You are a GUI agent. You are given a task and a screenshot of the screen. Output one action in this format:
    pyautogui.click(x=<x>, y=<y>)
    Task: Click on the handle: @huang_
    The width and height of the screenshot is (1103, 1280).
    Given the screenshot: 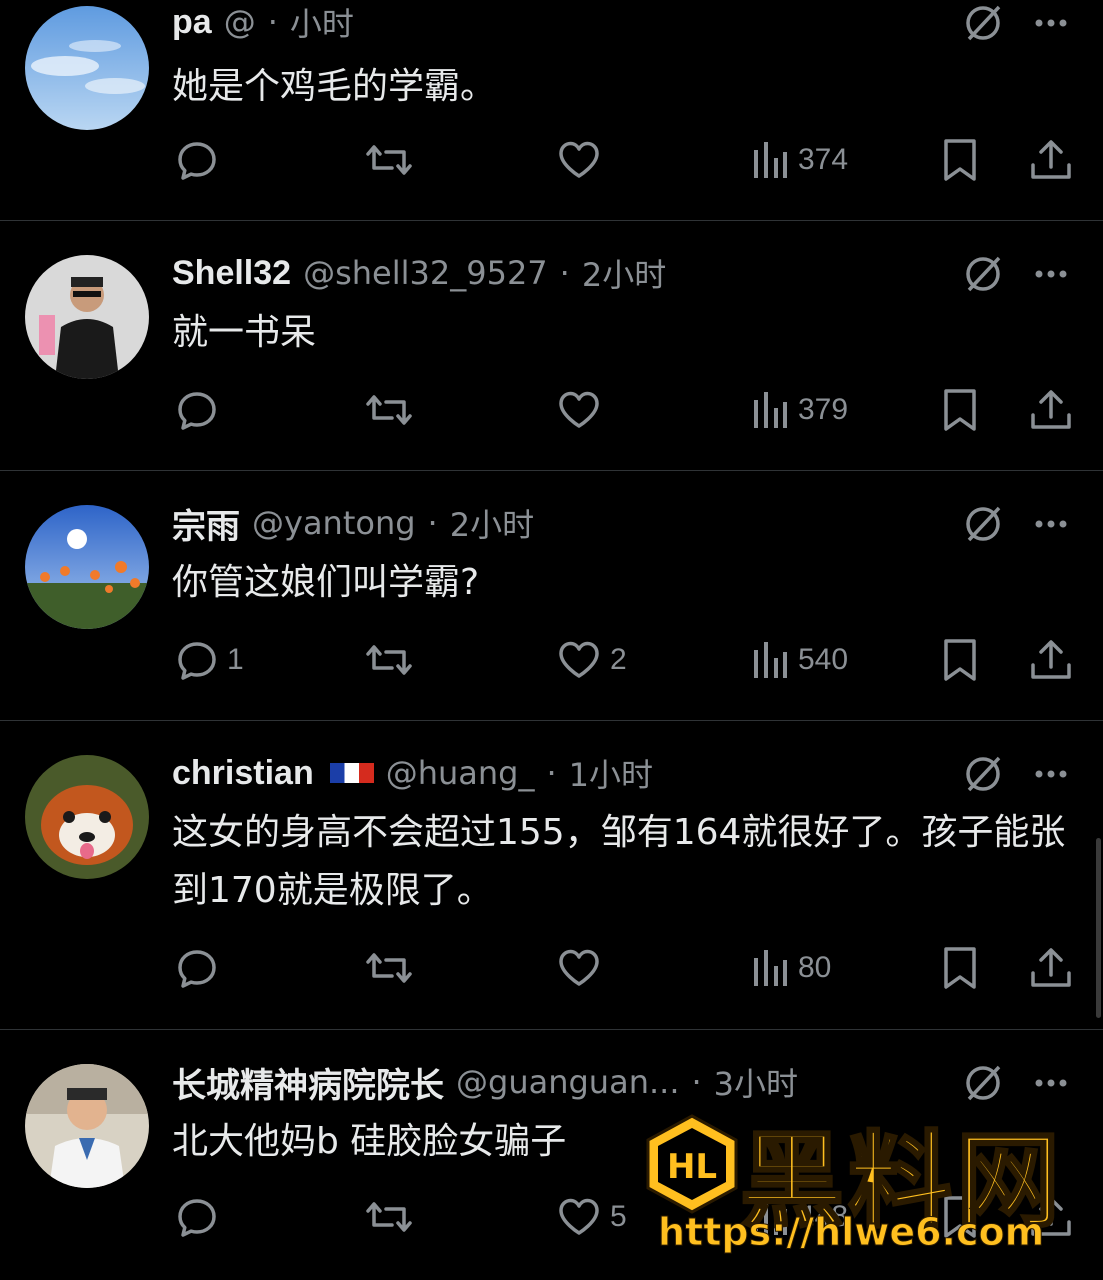 What is the action you would take?
    pyautogui.click(x=460, y=773)
    